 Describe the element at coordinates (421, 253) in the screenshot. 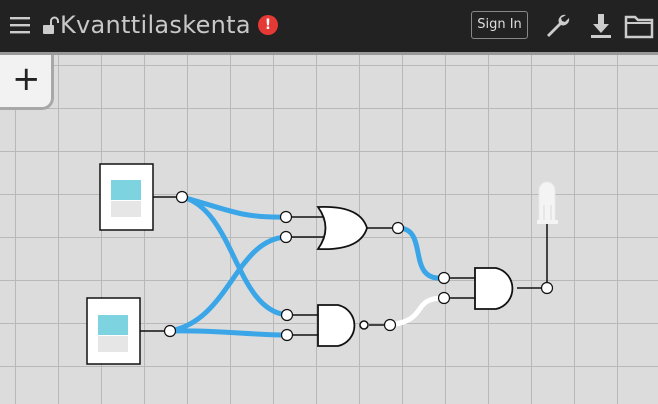

I see `wire-or-to-and` at that location.